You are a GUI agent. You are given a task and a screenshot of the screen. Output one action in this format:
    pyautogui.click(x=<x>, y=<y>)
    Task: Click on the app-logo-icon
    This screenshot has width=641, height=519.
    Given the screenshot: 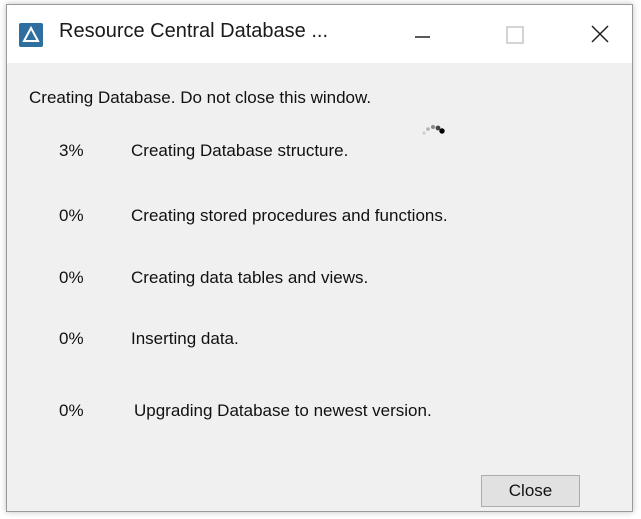 What is the action you would take?
    pyautogui.click(x=31, y=35)
    